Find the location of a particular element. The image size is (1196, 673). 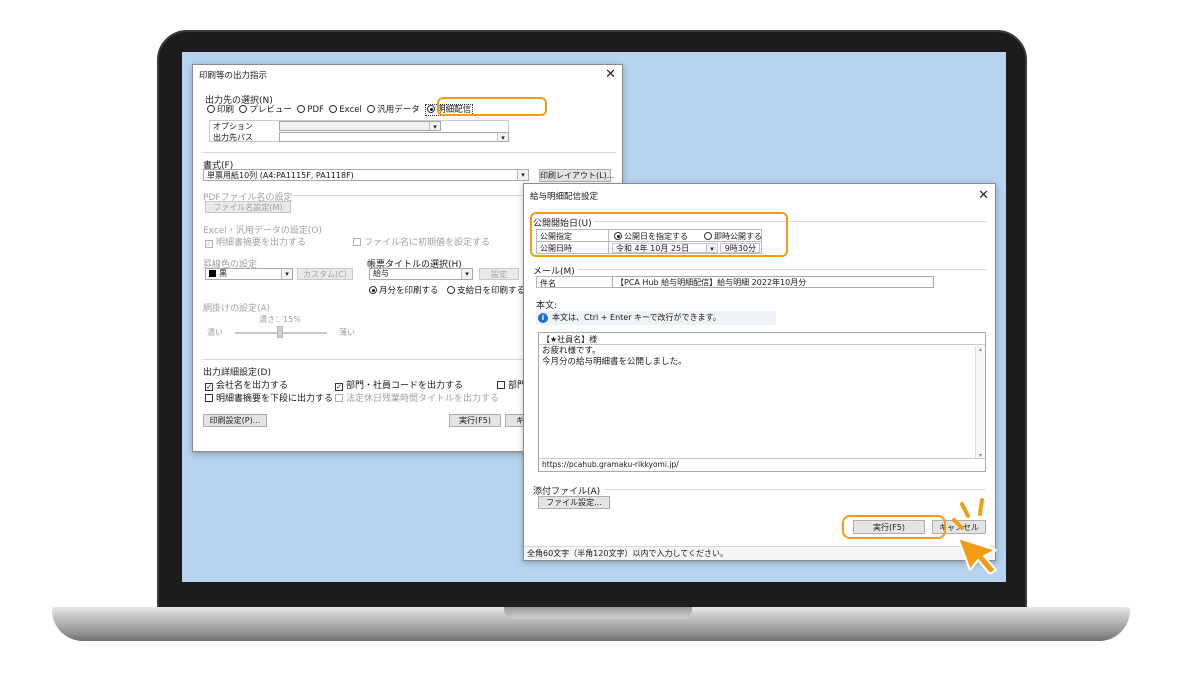

status-text: 全角60文字（半角120文字）以内で入力してください。 is located at coordinates (627, 553).